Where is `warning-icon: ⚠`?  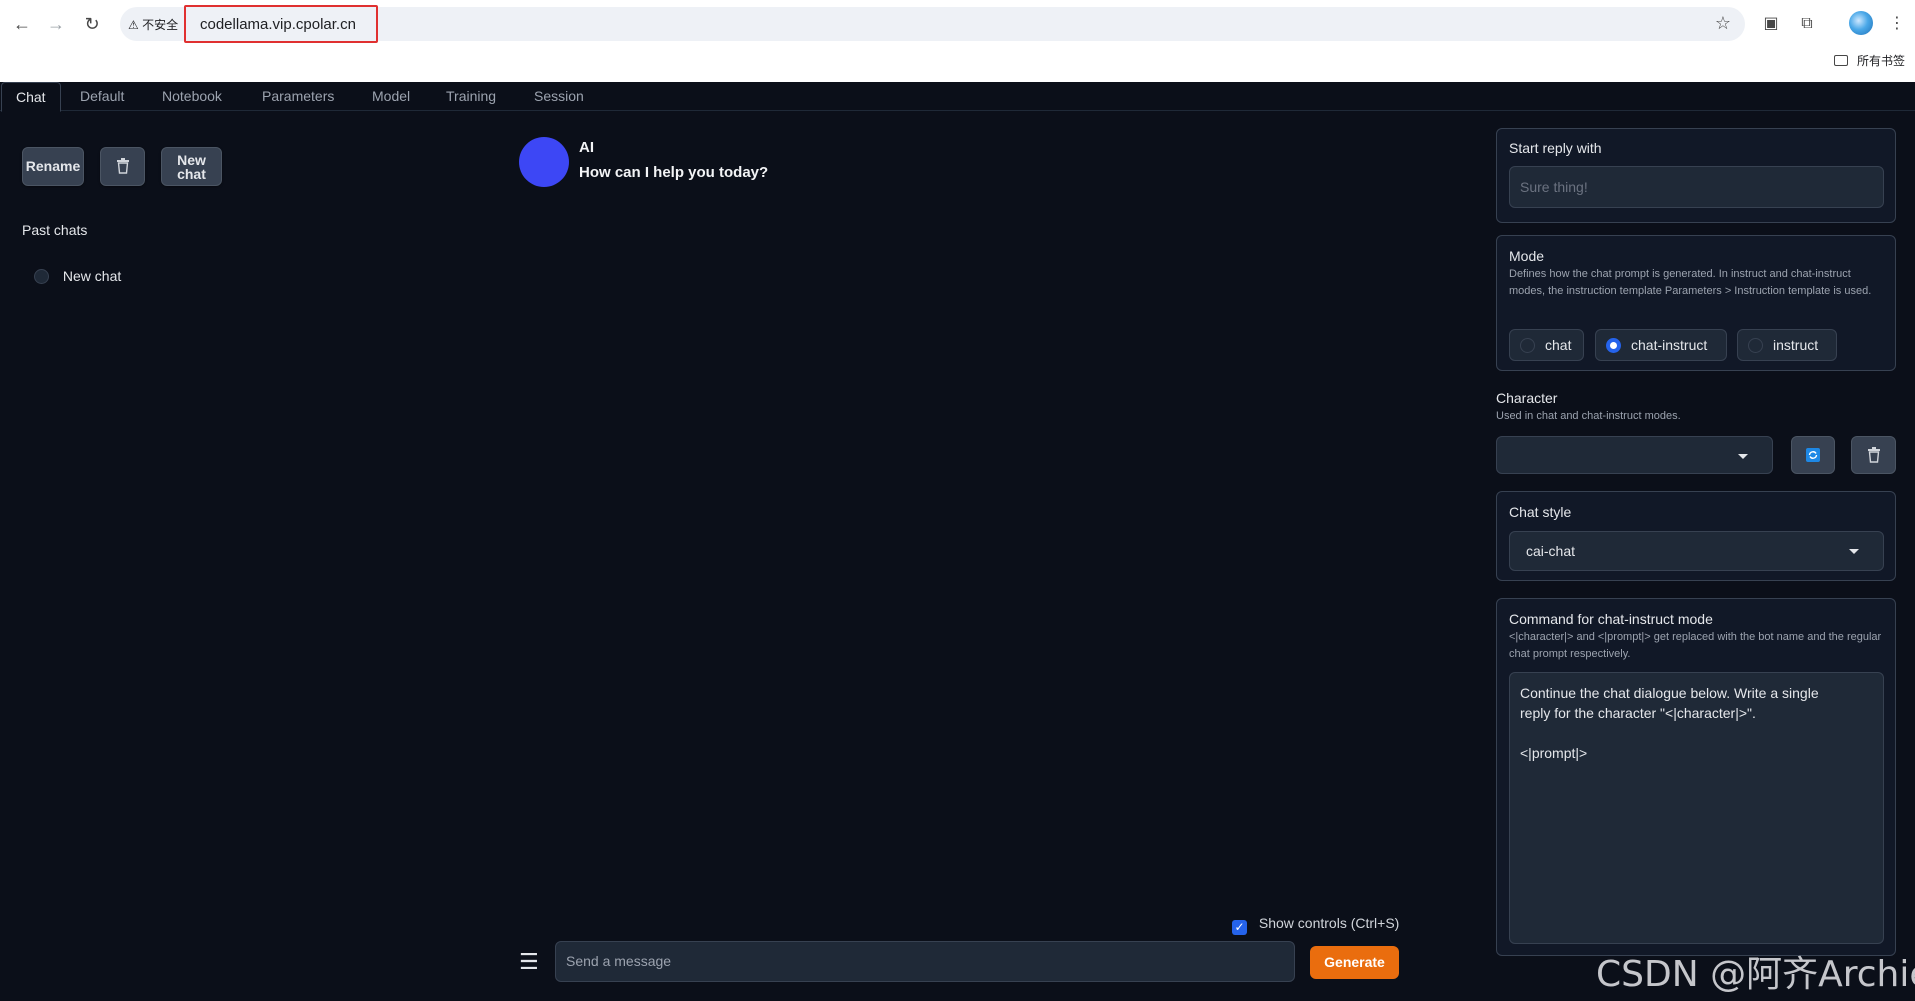 warning-icon: ⚠ is located at coordinates (133, 25).